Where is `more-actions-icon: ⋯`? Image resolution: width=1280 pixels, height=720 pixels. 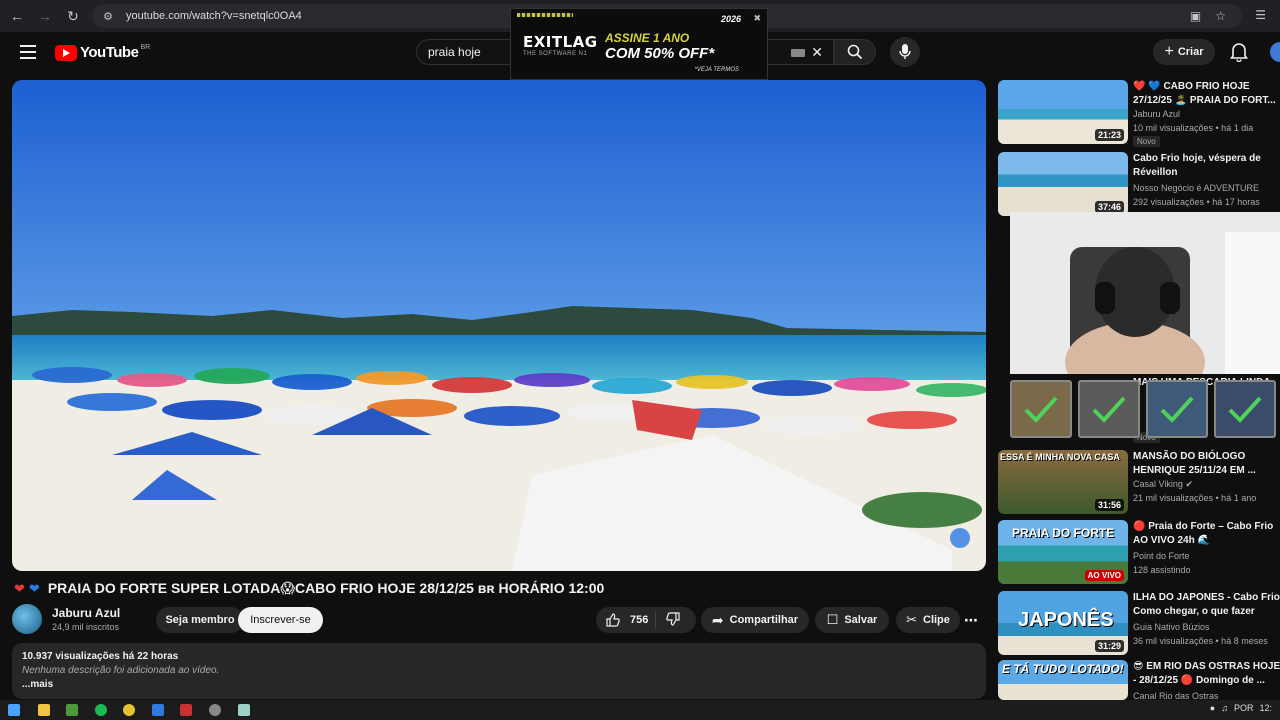 more-actions-icon: ⋯ is located at coordinates (971, 620).